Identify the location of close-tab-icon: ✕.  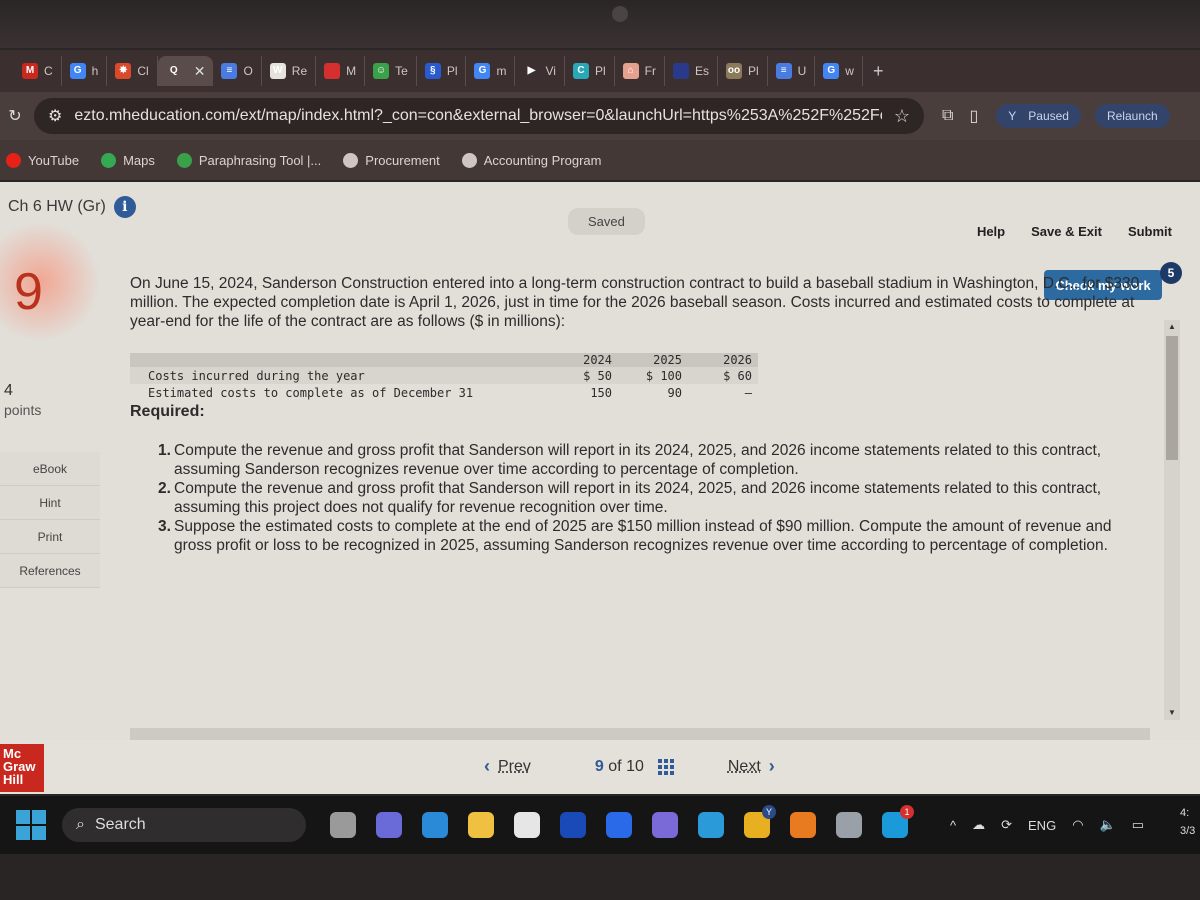
(200, 71).